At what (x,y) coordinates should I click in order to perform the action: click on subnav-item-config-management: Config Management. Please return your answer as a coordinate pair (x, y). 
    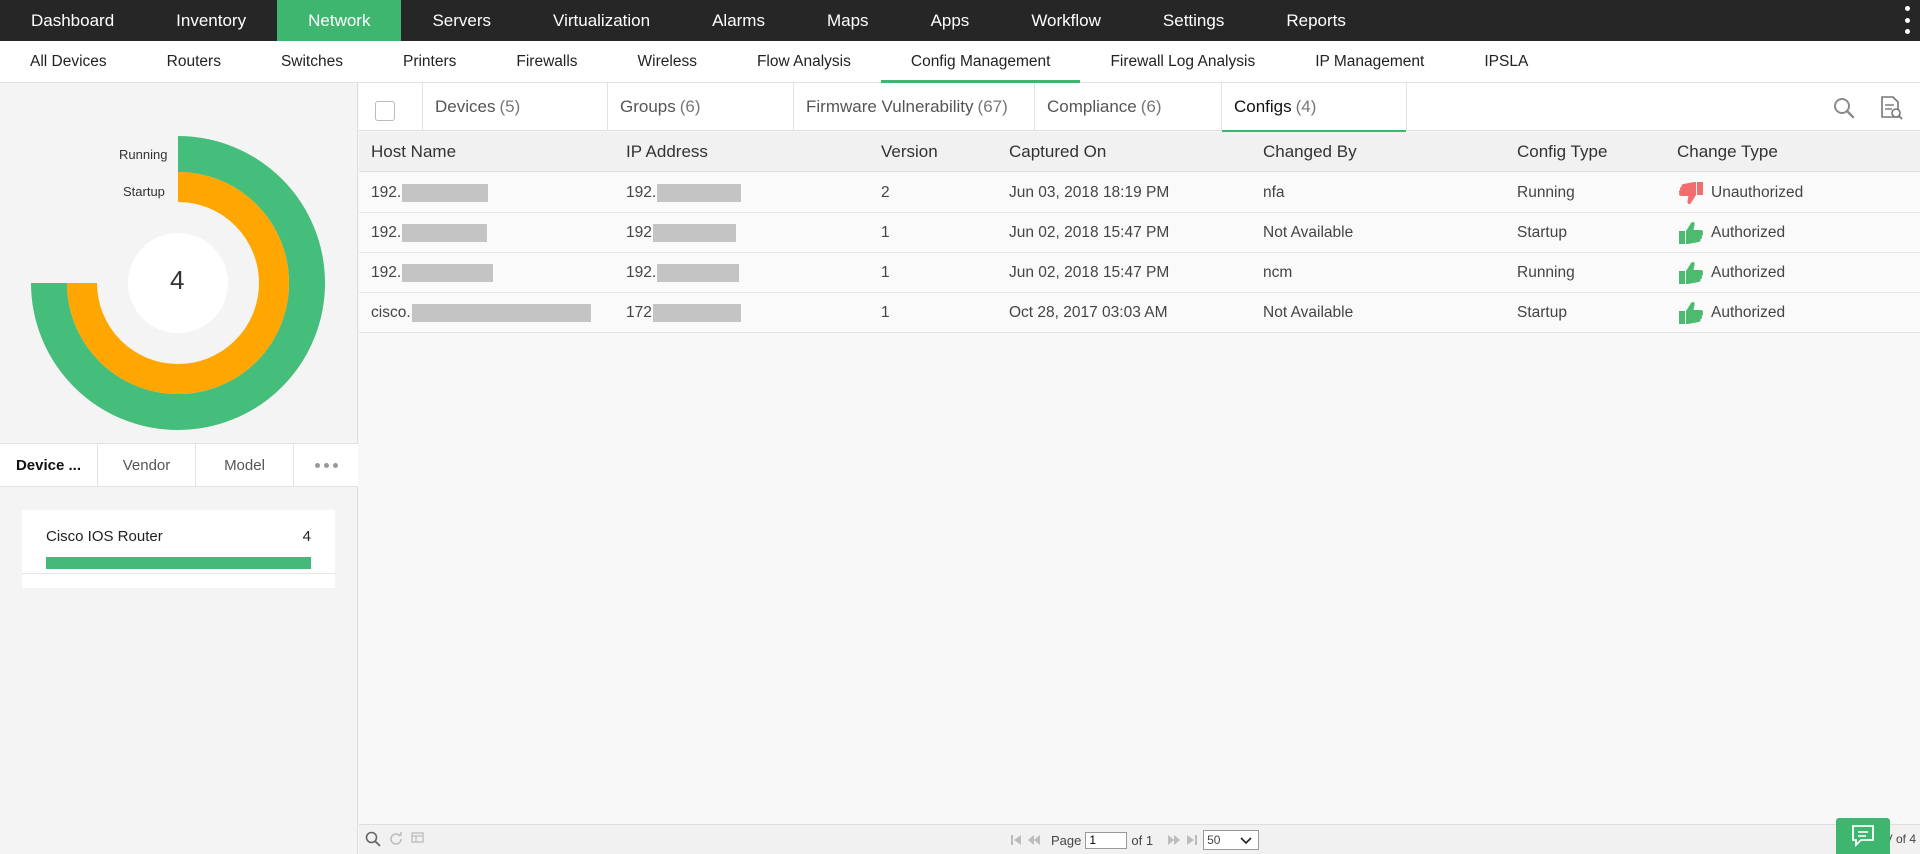
    Looking at the image, I should click on (980, 62).